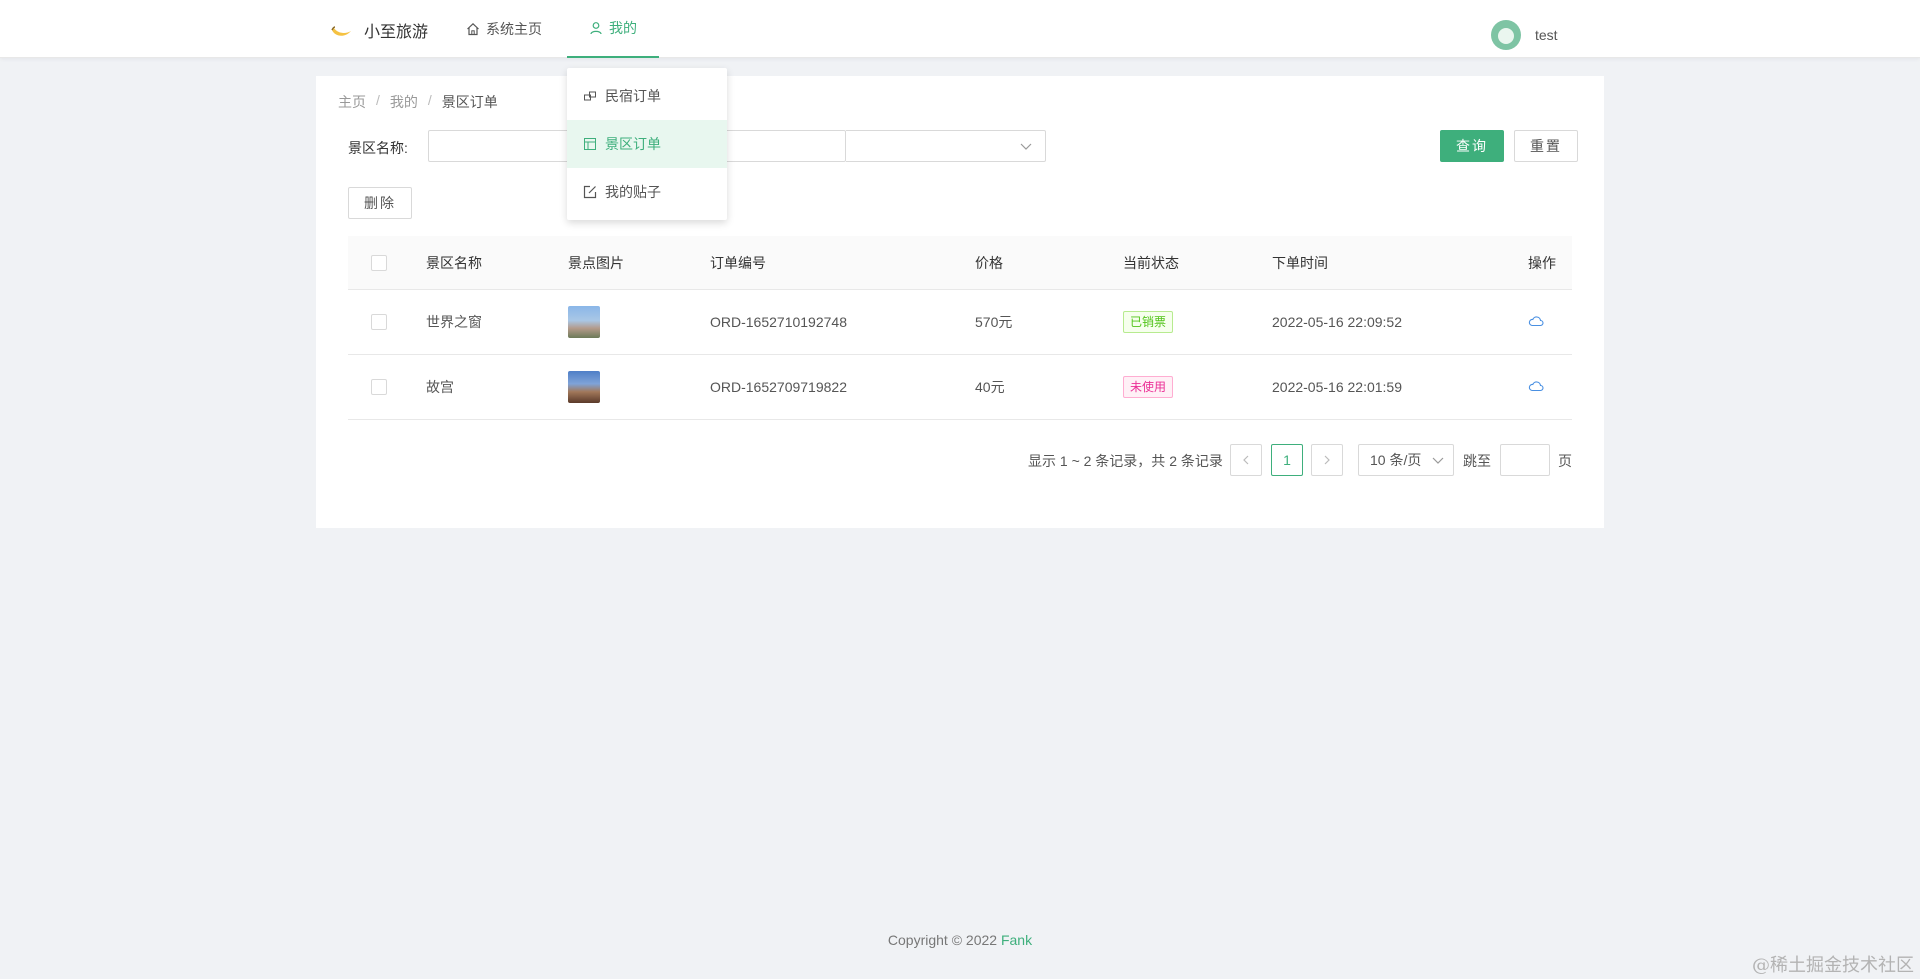 The image size is (1920, 979). I want to click on user-icon, so click(596, 28).